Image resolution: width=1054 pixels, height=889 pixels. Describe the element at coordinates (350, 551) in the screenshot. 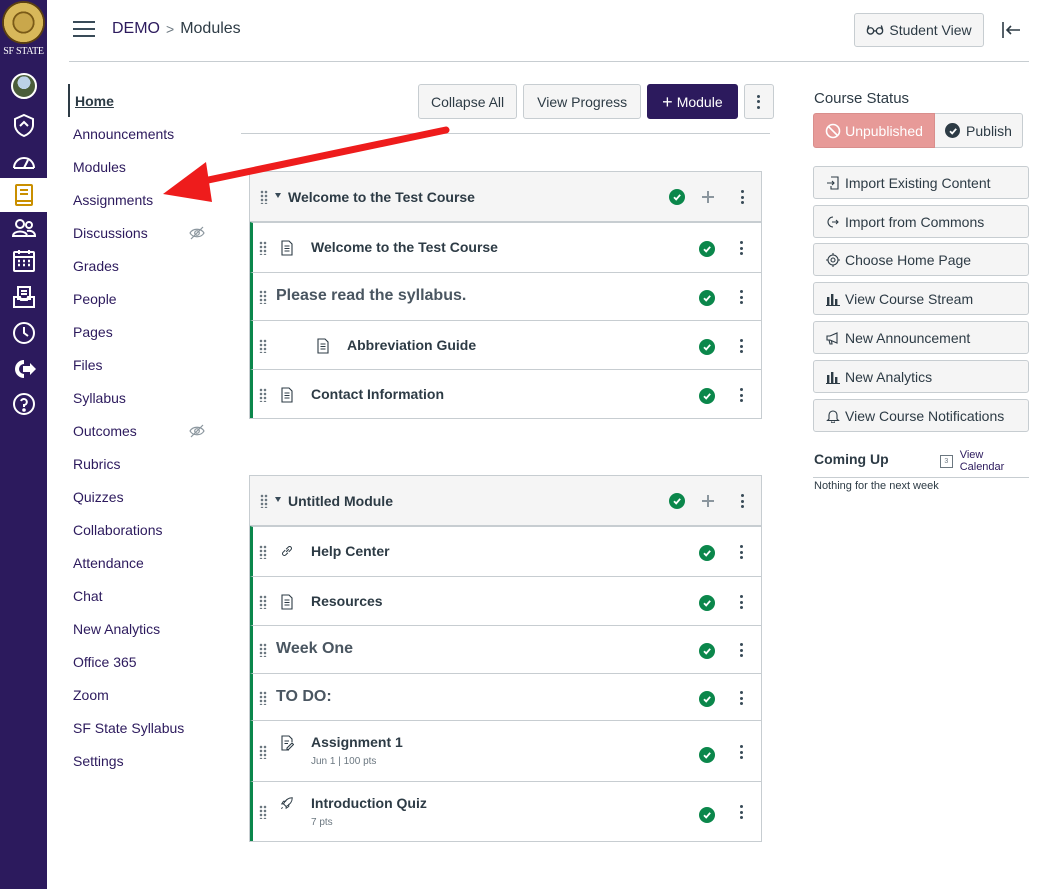

I see `module-item-title: Help Center` at that location.